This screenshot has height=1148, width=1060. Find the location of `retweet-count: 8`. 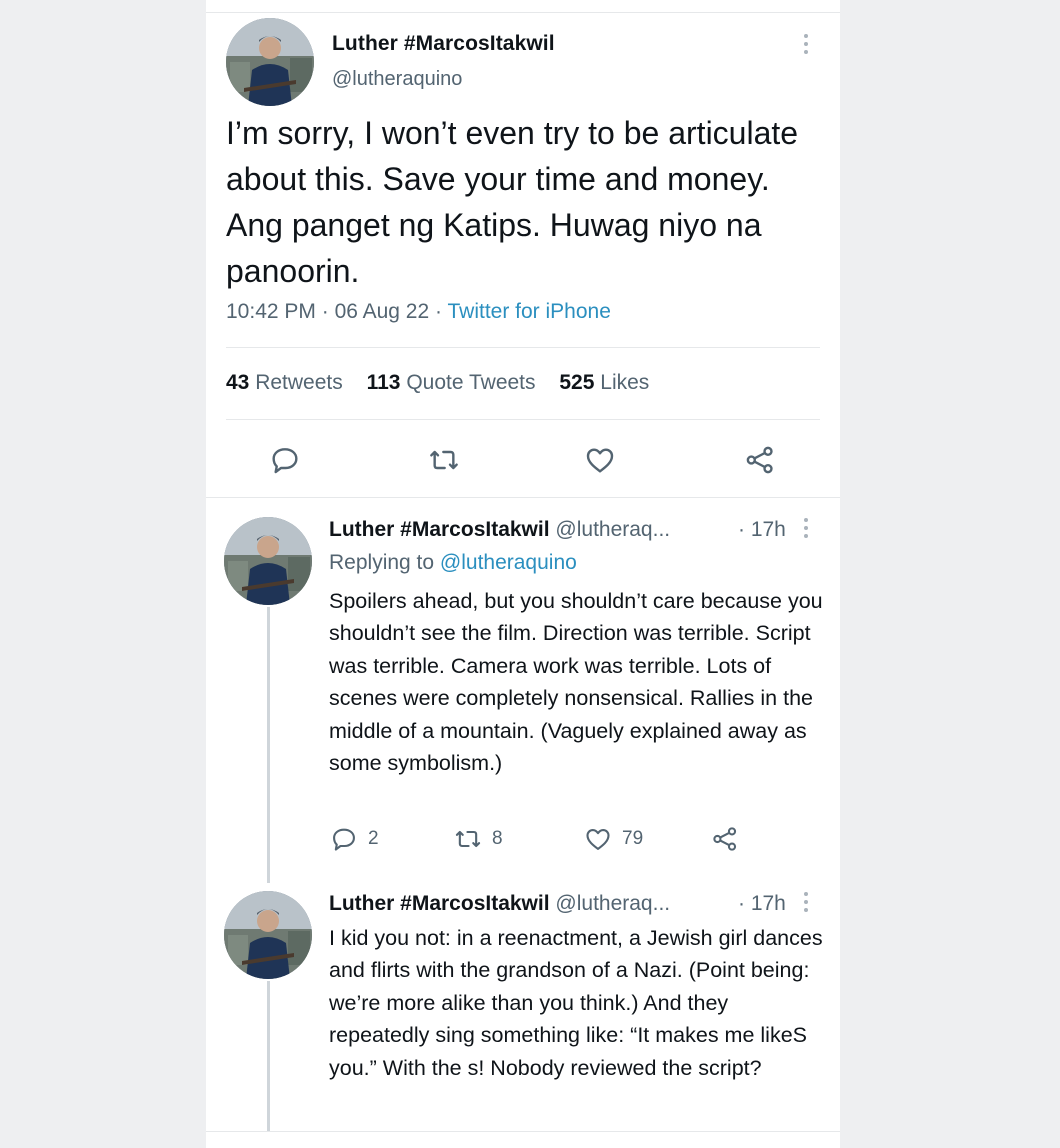

retweet-count: 8 is located at coordinates (497, 838).